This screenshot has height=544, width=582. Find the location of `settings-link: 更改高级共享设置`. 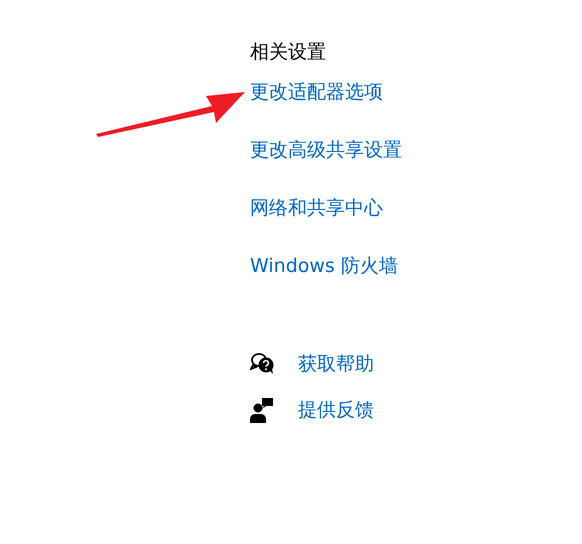

settings-link: 更改高级共享设置 is located at coordinates (326, 150).